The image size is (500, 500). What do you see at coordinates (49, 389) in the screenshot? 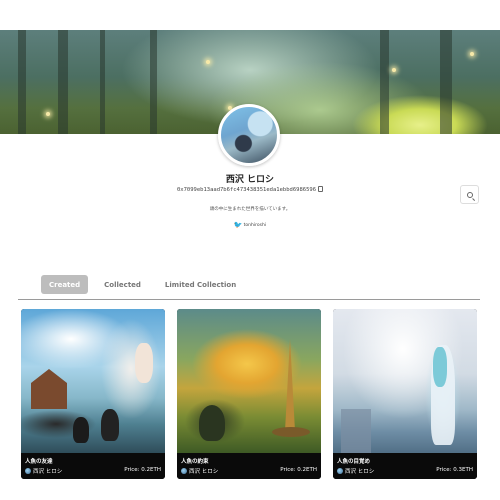
I see `art-house` at bounding box center [49, 389].